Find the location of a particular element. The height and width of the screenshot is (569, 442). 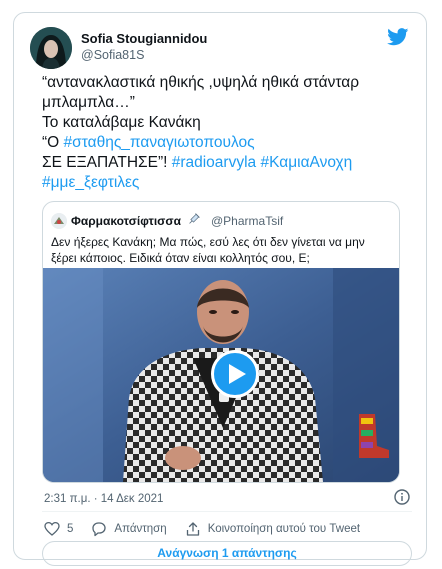

play-button is located at coordinates (235, 374).